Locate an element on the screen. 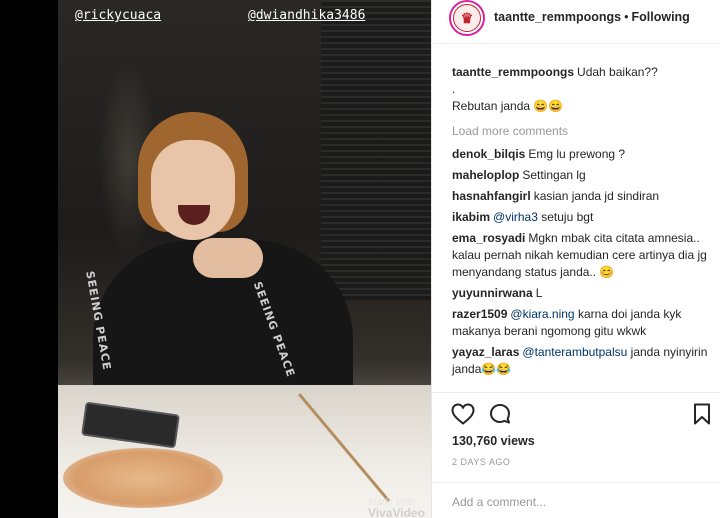 Image resolution: width=720 pixels, height=518 pixels. comment-username: maheloplop is located at coordinates (485, 175).